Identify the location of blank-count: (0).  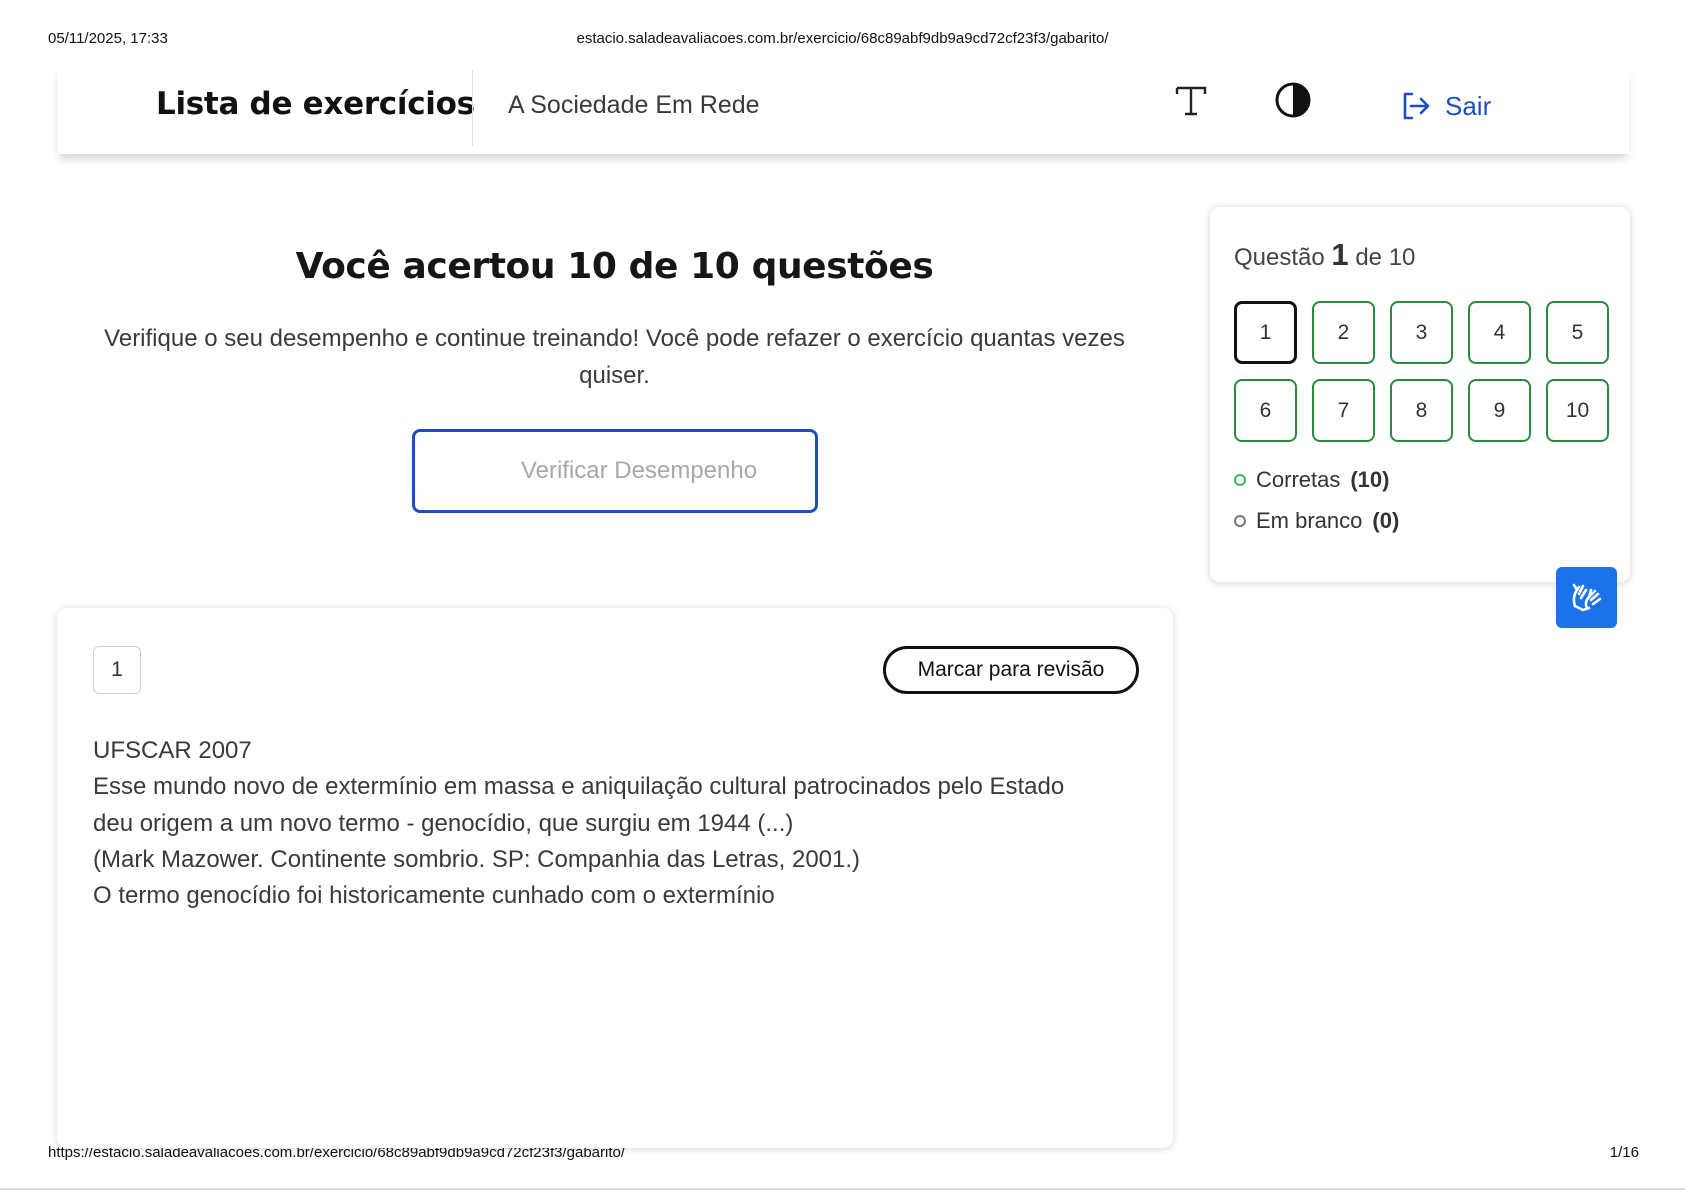
(1386, 520).